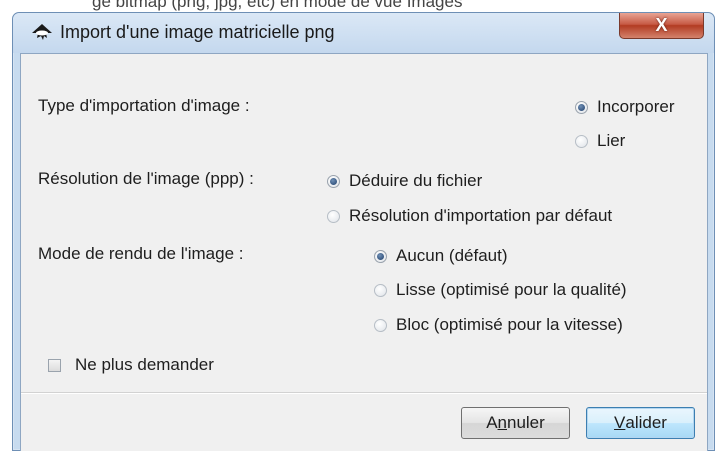 The image size is (723, 451). I want to click on radio-from-file: Déduire du fichier, so click(404, 181).